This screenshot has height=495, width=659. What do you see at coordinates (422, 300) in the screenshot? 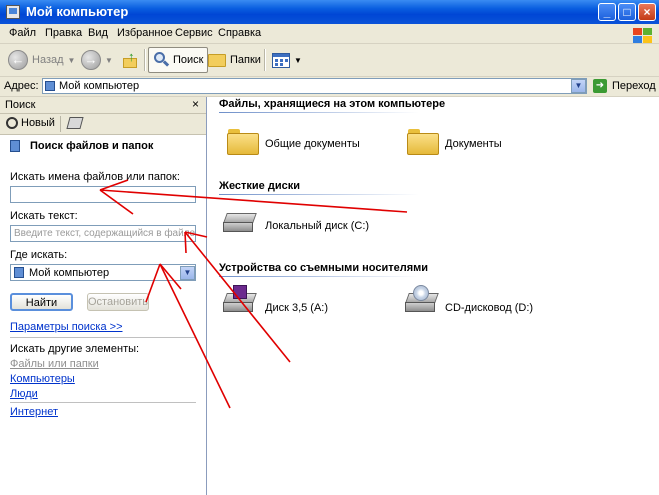
I see `cd-drive-icon` at bounding box center [422, 300].